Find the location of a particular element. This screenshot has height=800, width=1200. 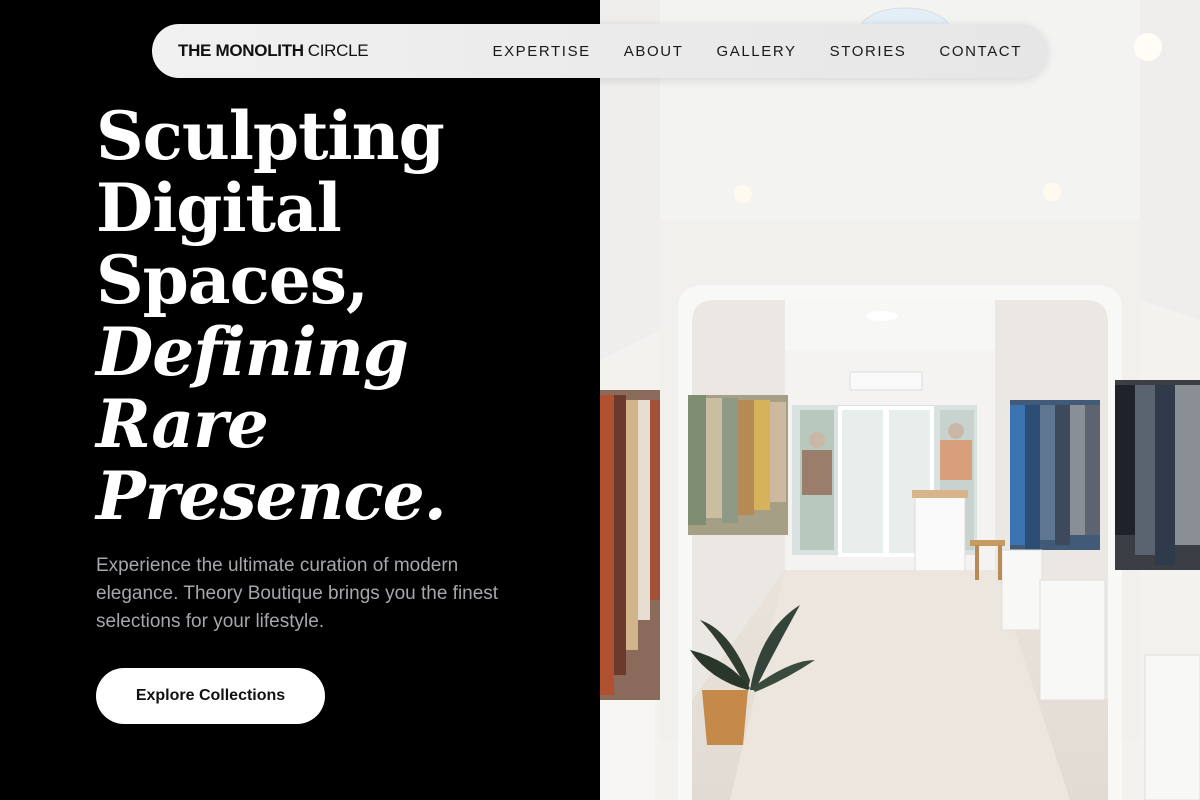

headline-line-italic: Defining is located at coordinates (252, 352).